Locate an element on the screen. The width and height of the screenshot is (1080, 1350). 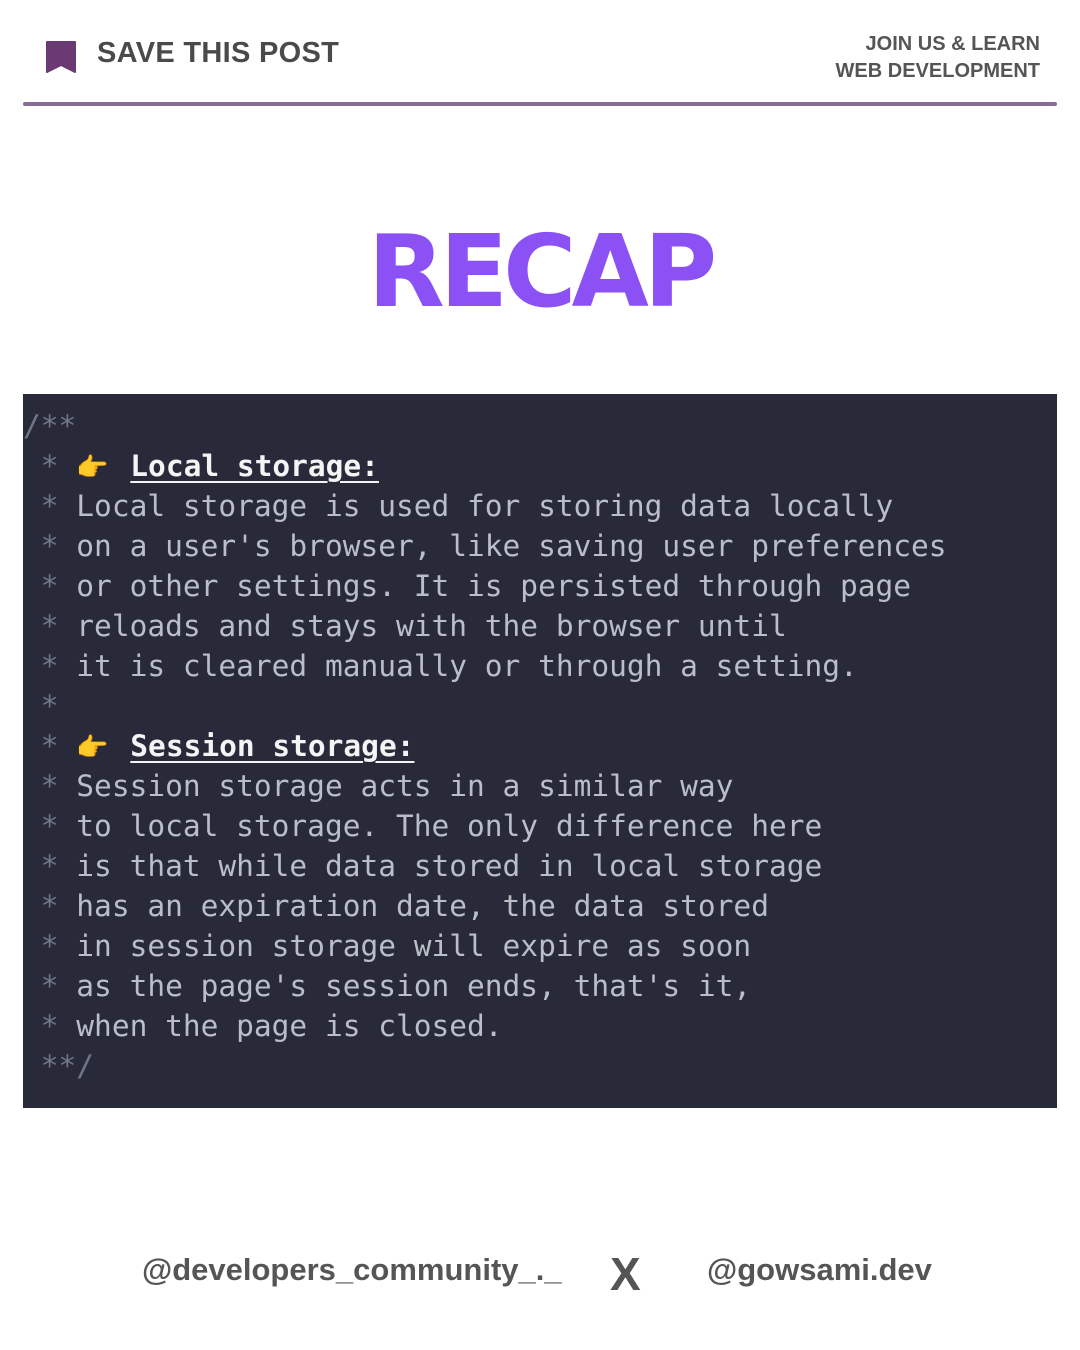
session-storage-line: * in session storage will expire as soon is located at coordinates (396, 946).